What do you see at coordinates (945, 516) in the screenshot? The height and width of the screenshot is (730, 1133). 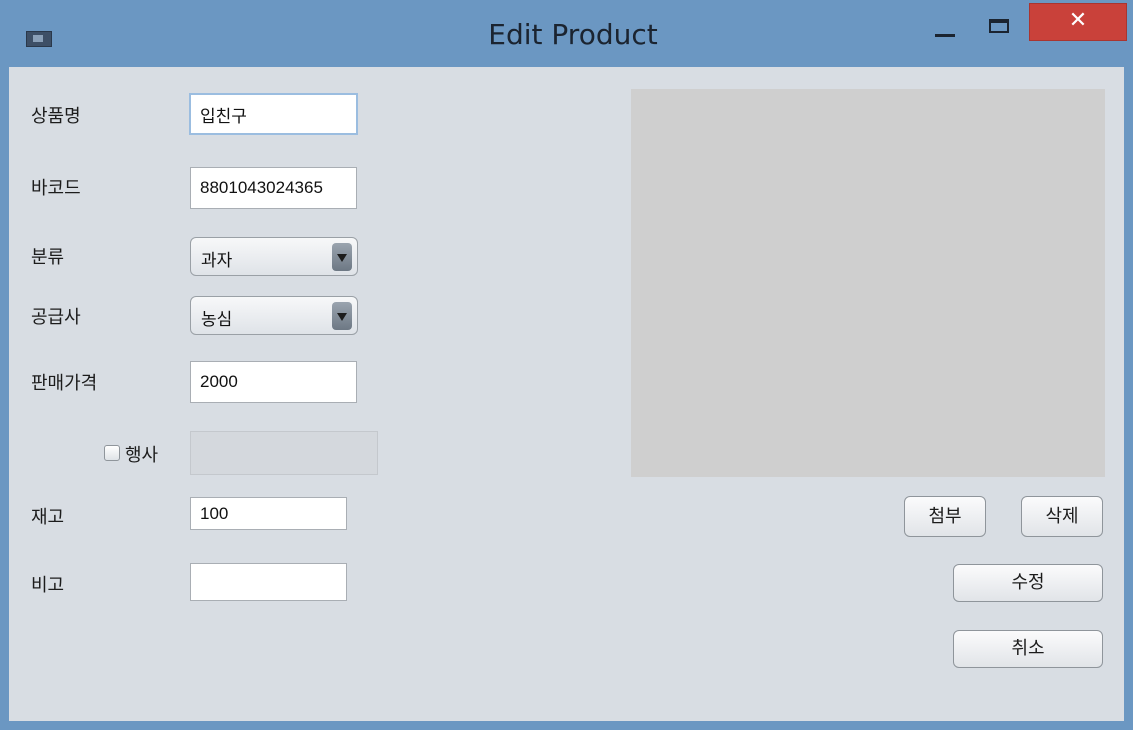 I see `attach-button: 첨부` at bounding box center [945, 516].